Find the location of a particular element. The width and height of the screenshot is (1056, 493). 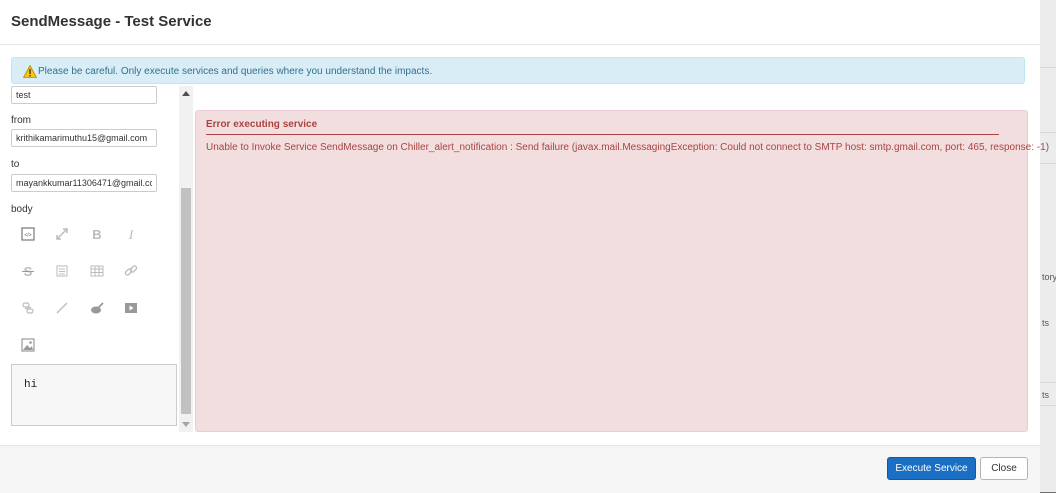

italic-icon: I is located at coordinates (131, 234).